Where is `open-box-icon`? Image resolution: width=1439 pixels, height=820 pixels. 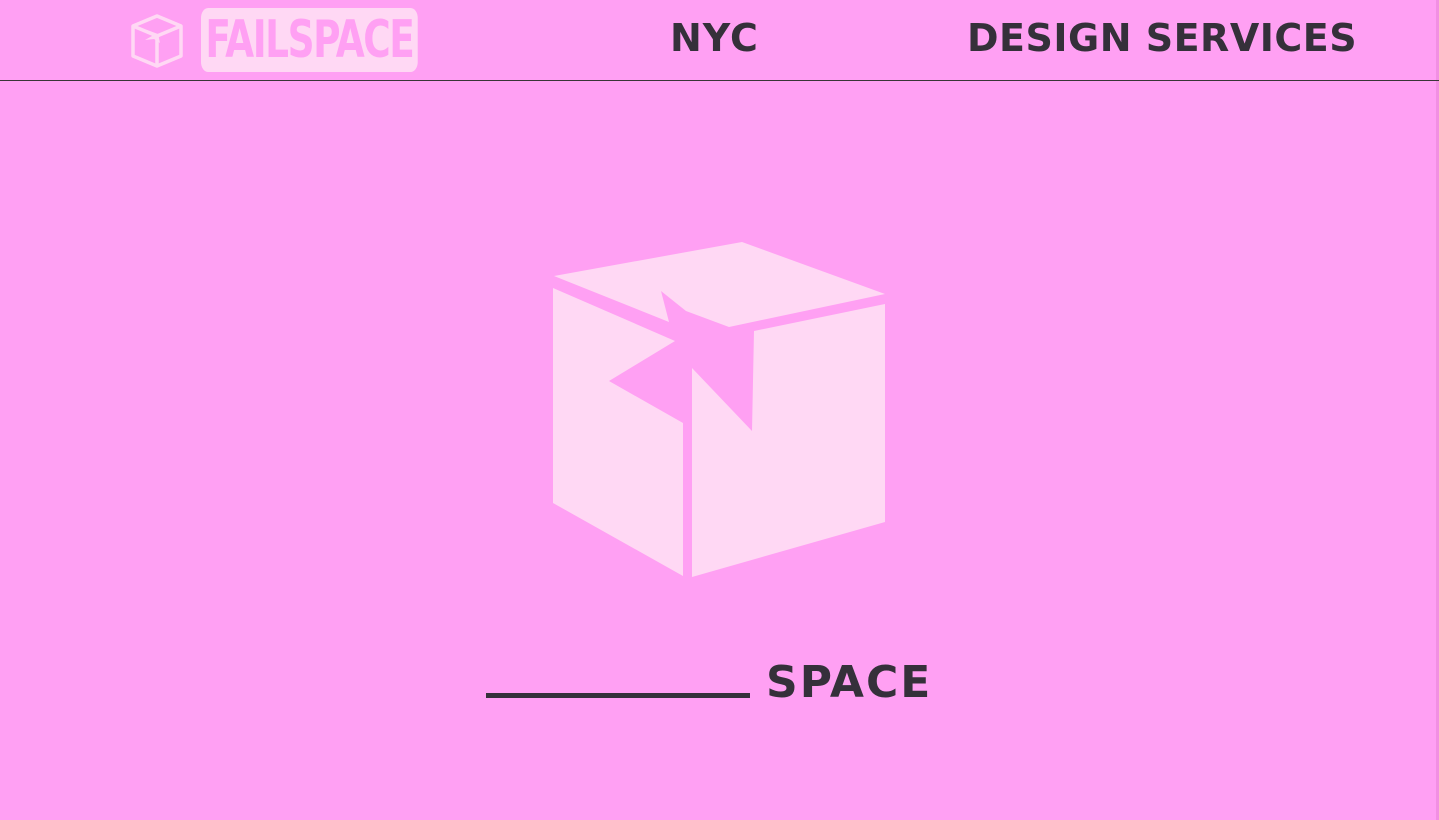
open-box-icon is located at coordinates (157, 41).